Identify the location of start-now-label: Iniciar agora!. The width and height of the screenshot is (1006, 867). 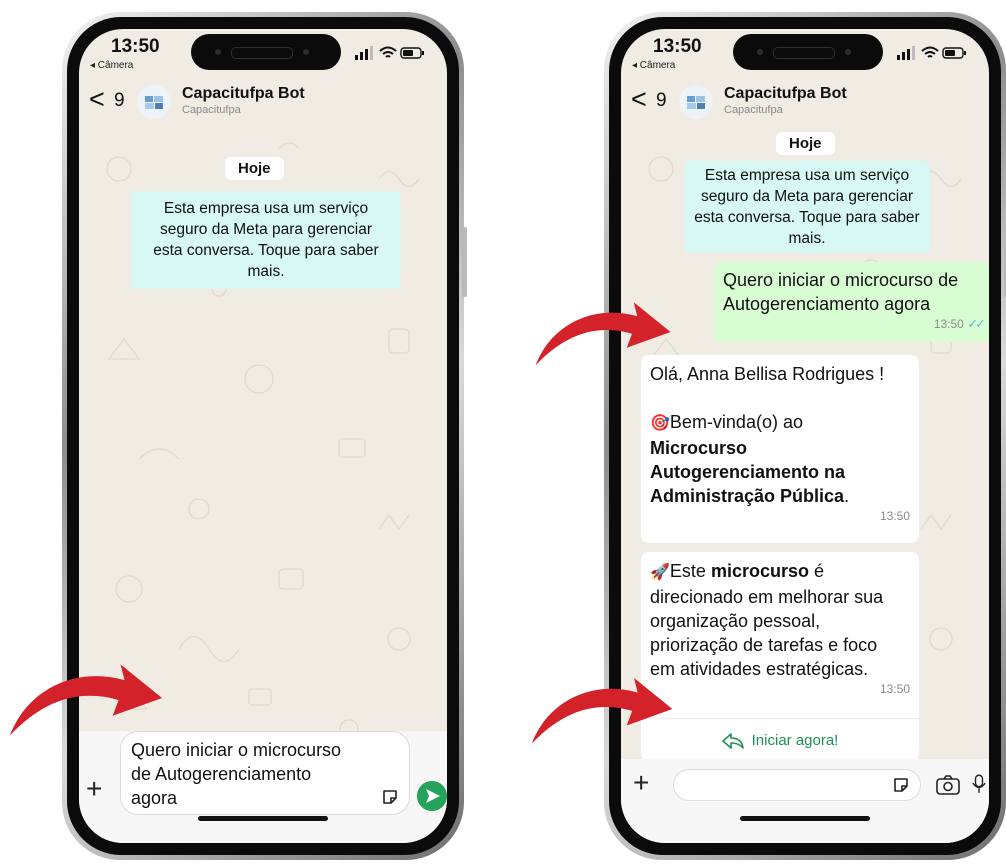
(795, 740).